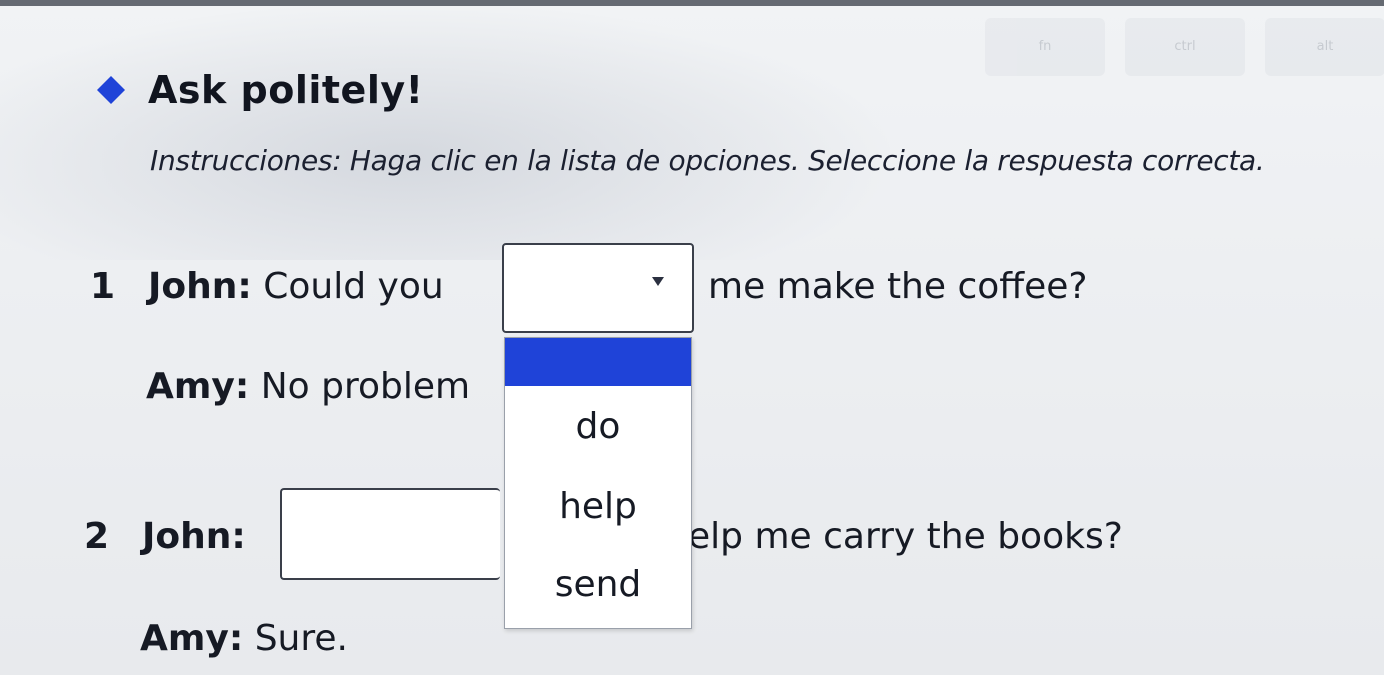  I want to click on diamond-bullet-icon, so click(111, 90).